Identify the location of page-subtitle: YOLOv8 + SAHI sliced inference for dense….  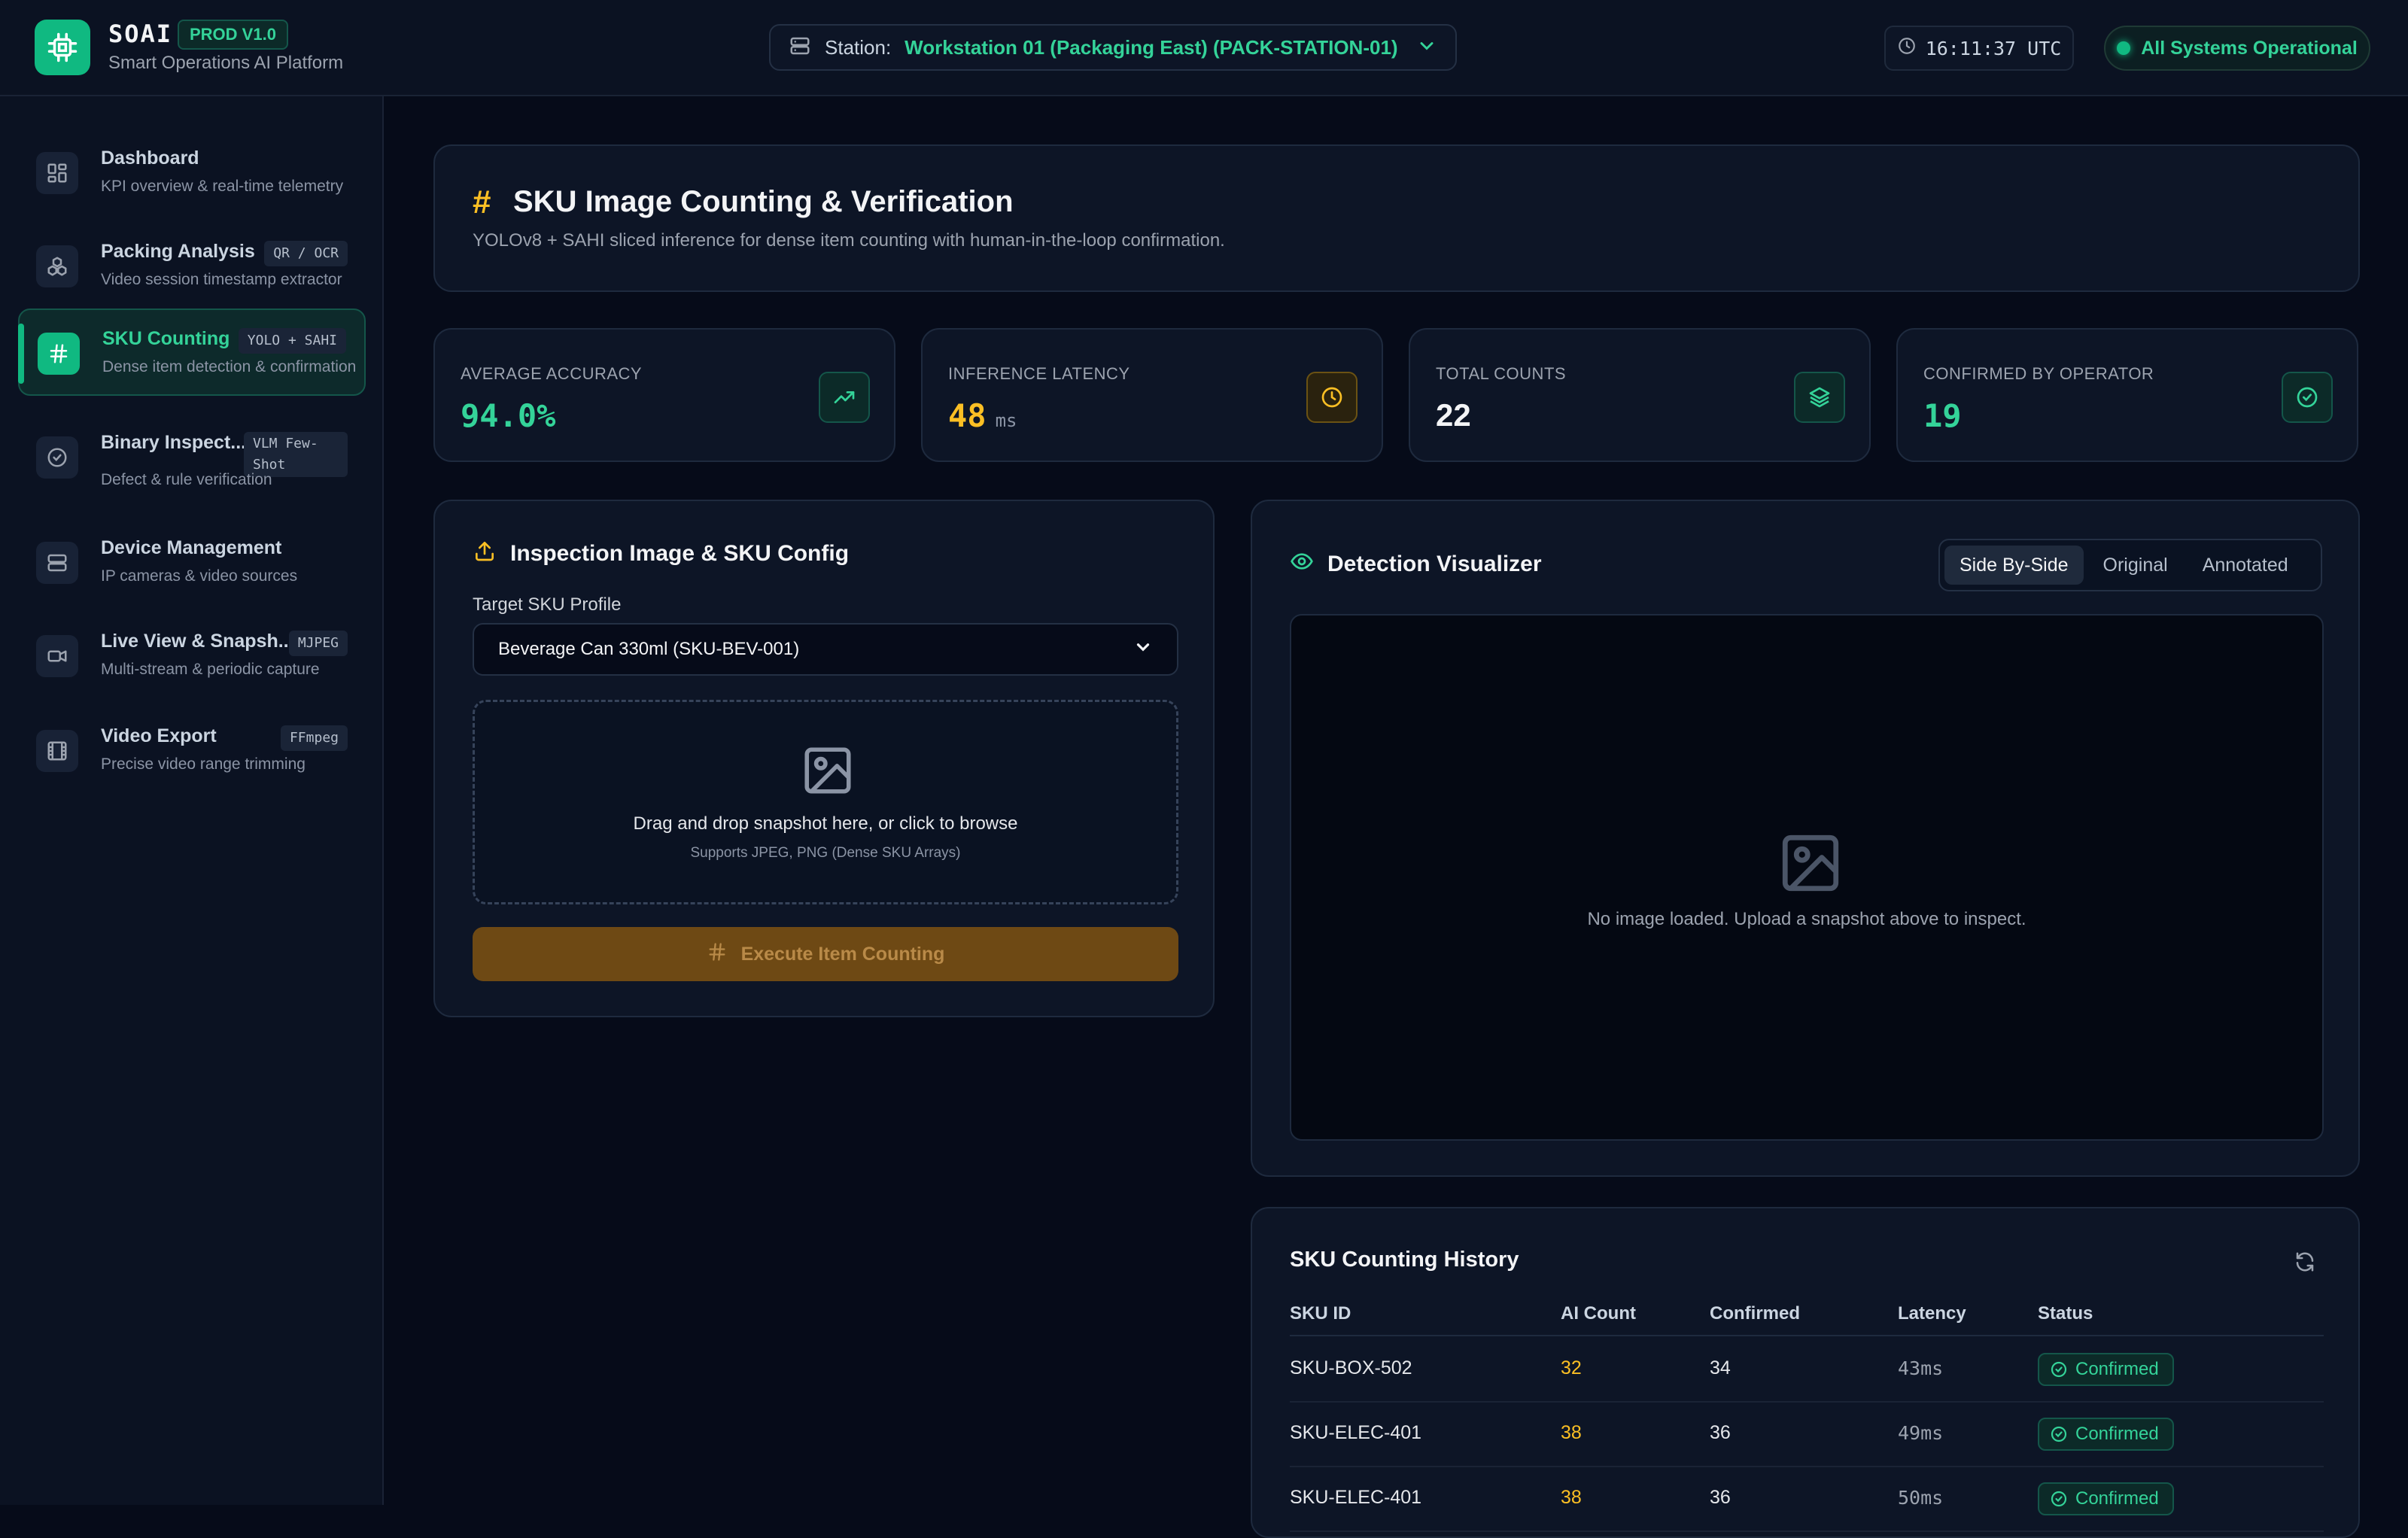
(849, 241).